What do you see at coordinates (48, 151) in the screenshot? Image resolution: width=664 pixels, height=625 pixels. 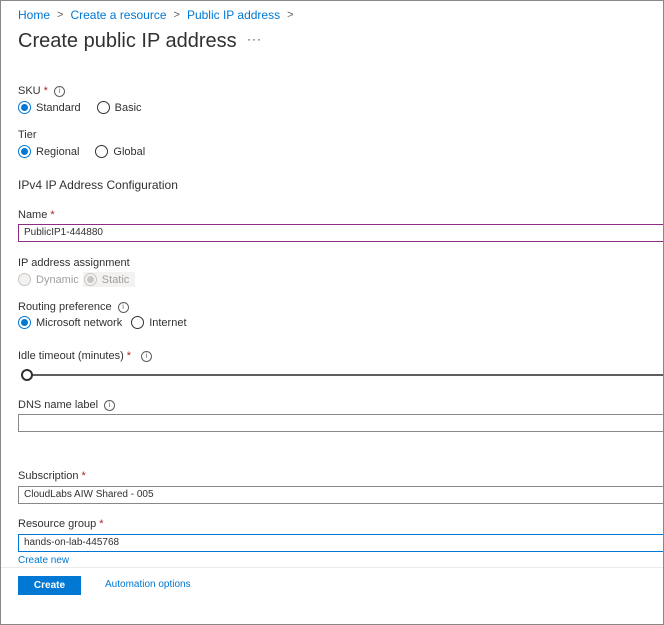 I see `tier-option-regional: Regional` at bounding box center [48, 151].